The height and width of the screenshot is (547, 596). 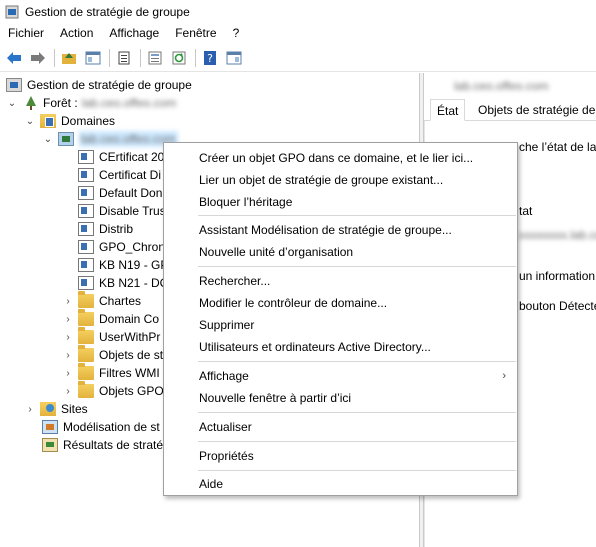 I want to click on tree-root: Gestion de stratégie de groupe, so click(x=99, y=85).